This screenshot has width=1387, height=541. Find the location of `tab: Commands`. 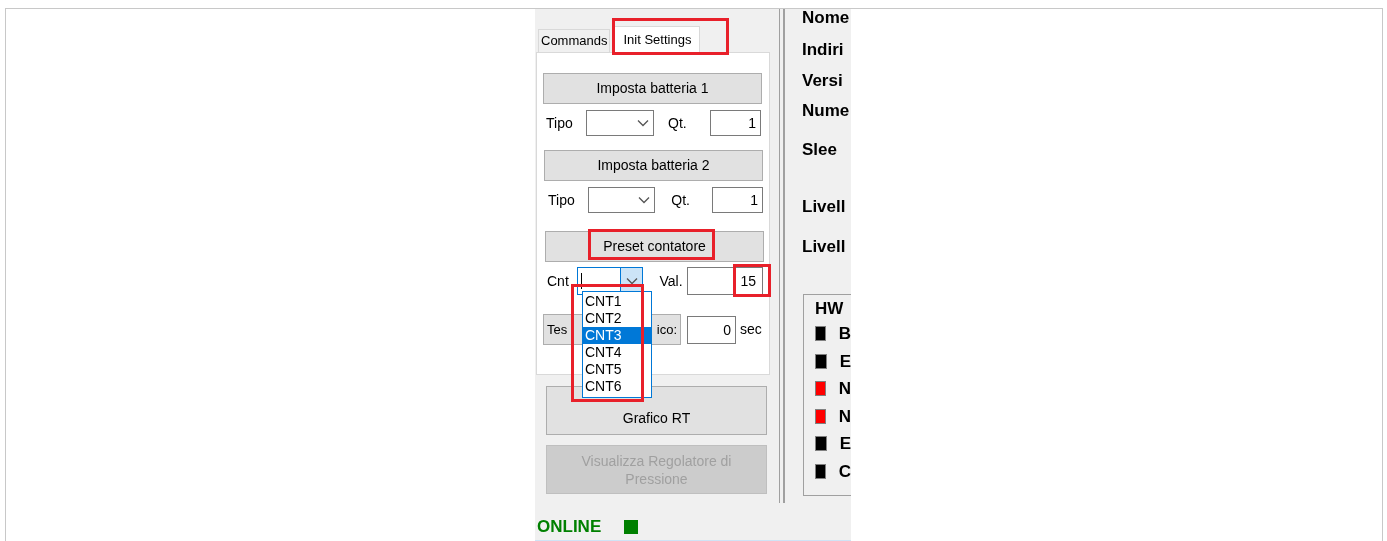

tab: Commands is located at coordinates (574, 40).